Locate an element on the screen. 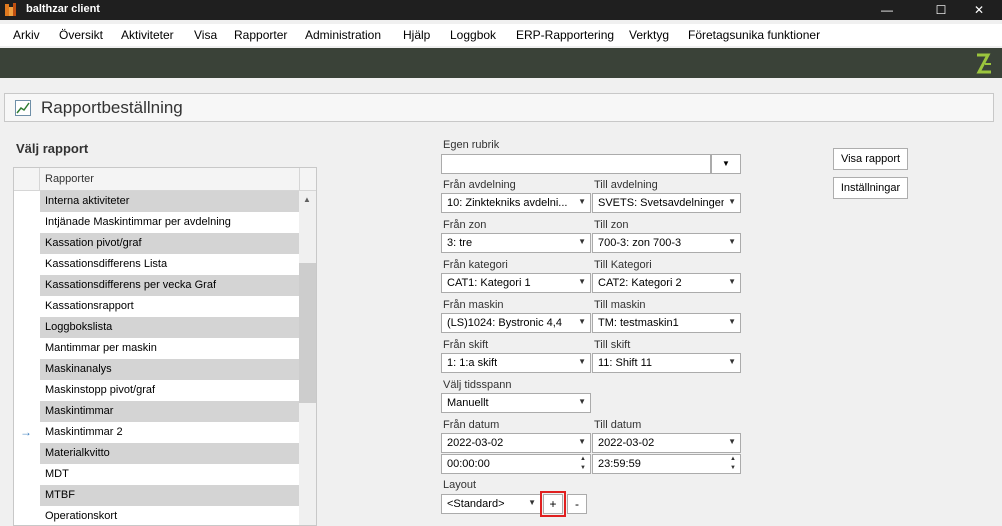  grid-header: Rapporter is located at coordinates (165, 179).